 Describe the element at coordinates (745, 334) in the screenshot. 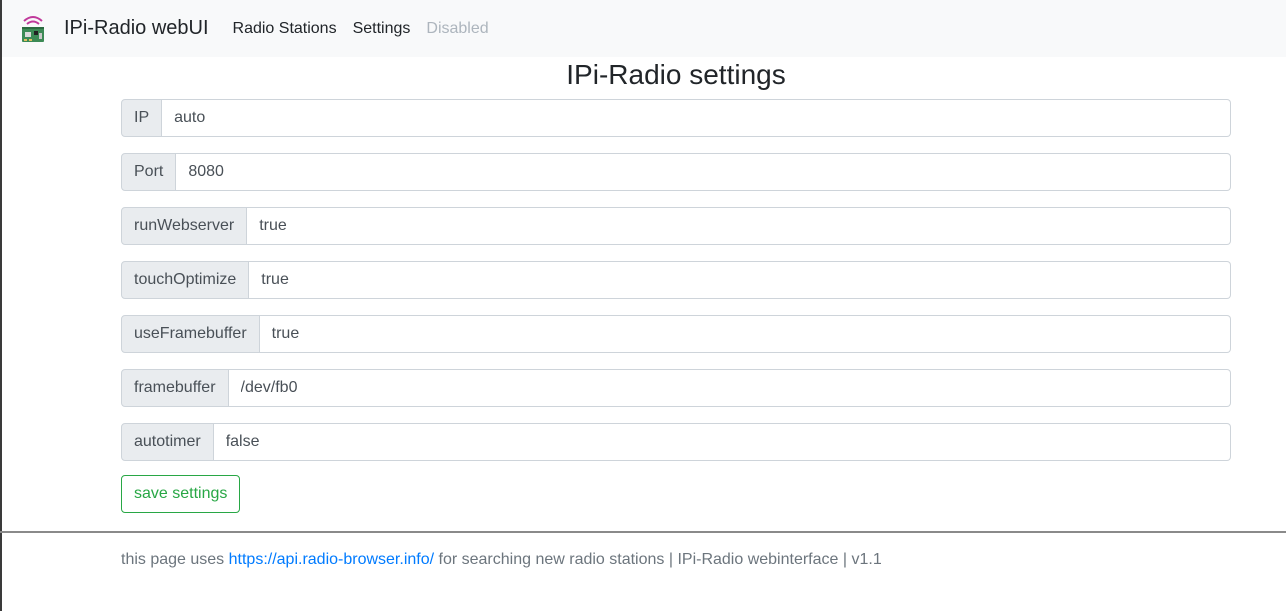

I see `use-framebuffer-input` at that location.